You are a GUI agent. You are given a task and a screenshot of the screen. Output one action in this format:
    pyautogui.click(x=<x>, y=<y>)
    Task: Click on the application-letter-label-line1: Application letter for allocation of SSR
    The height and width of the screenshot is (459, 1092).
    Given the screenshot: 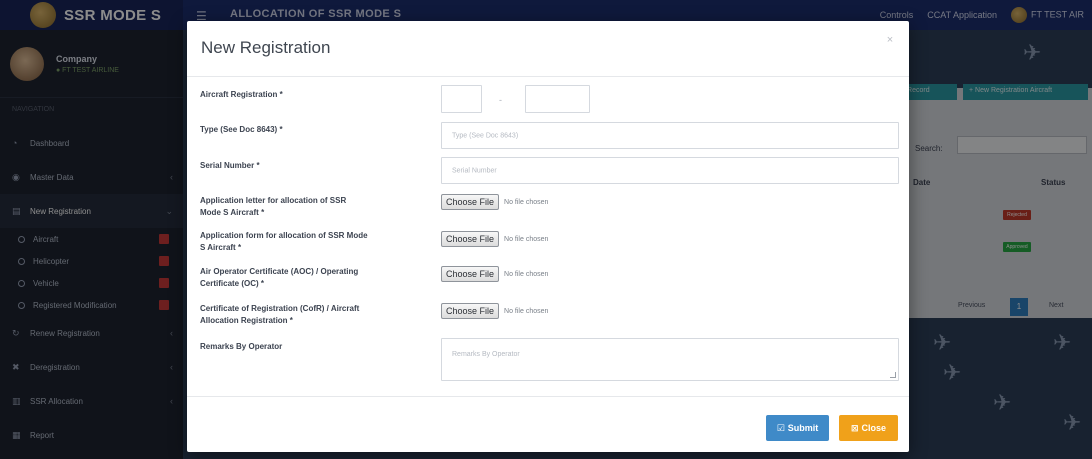 What is the action you would take?
    pyautogui.click(x=273, y=200)
    